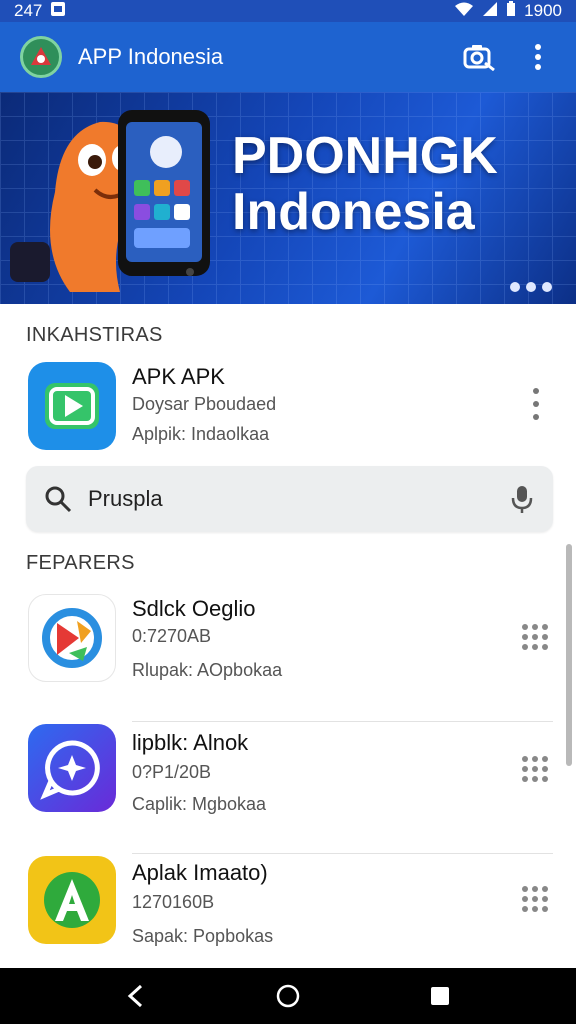 The width and height of the screenshot is (576, 1024). What do you see at coordinates (522, 499) in the screenshot?
I see `microphone-icon` at bounding box center [522, 499].